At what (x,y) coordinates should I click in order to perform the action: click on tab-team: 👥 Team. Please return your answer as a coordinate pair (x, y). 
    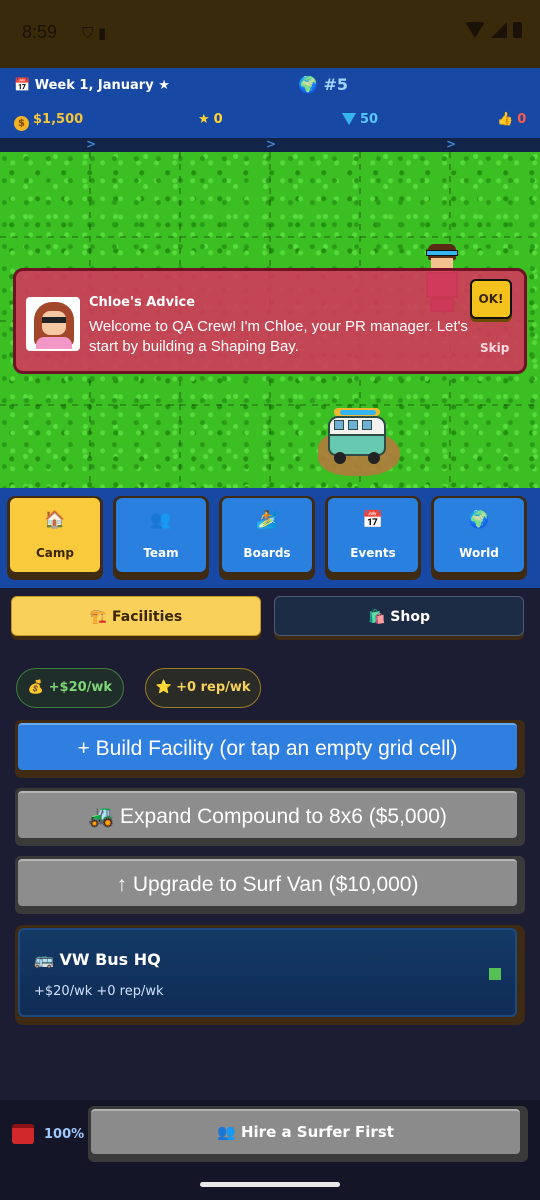
    Looking at the image, I should click on (161, 538).